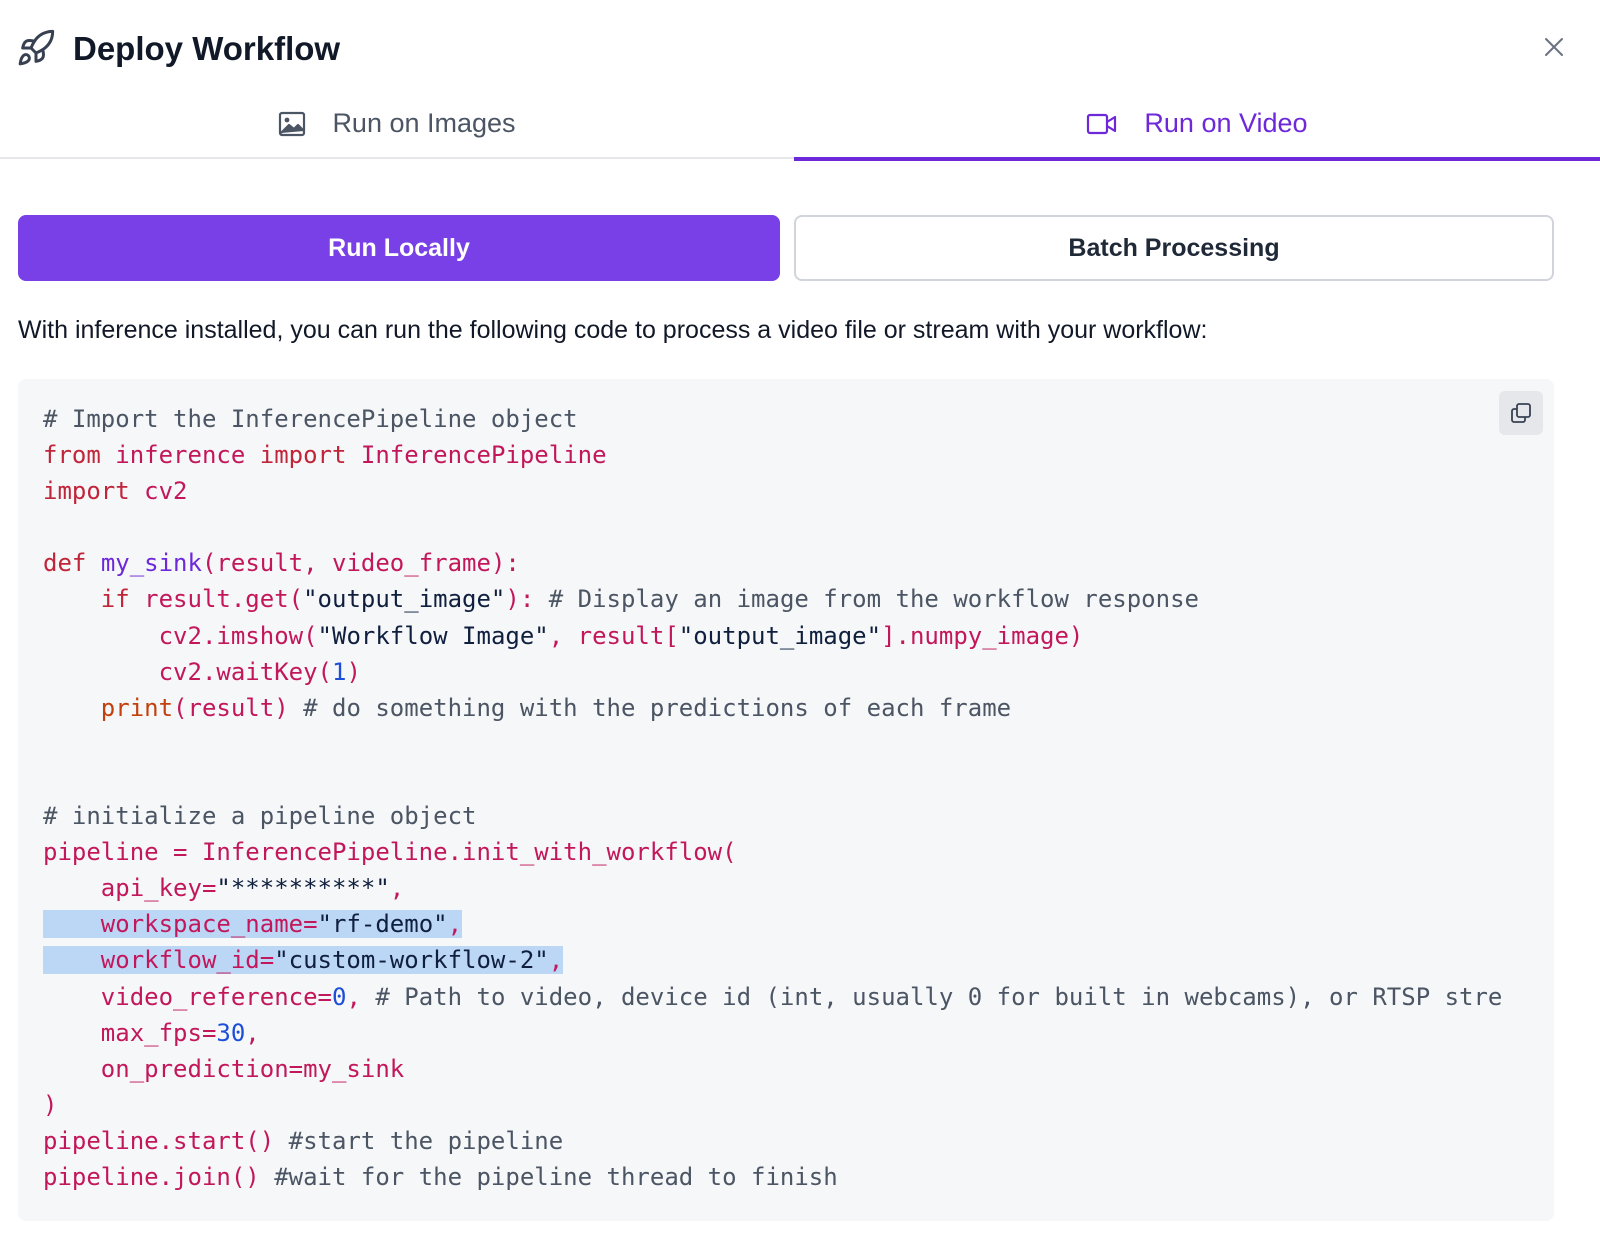 This screenshot has width=1600, height=1249. I want to click on tab-label: Run on Video, so click(1226, 123).